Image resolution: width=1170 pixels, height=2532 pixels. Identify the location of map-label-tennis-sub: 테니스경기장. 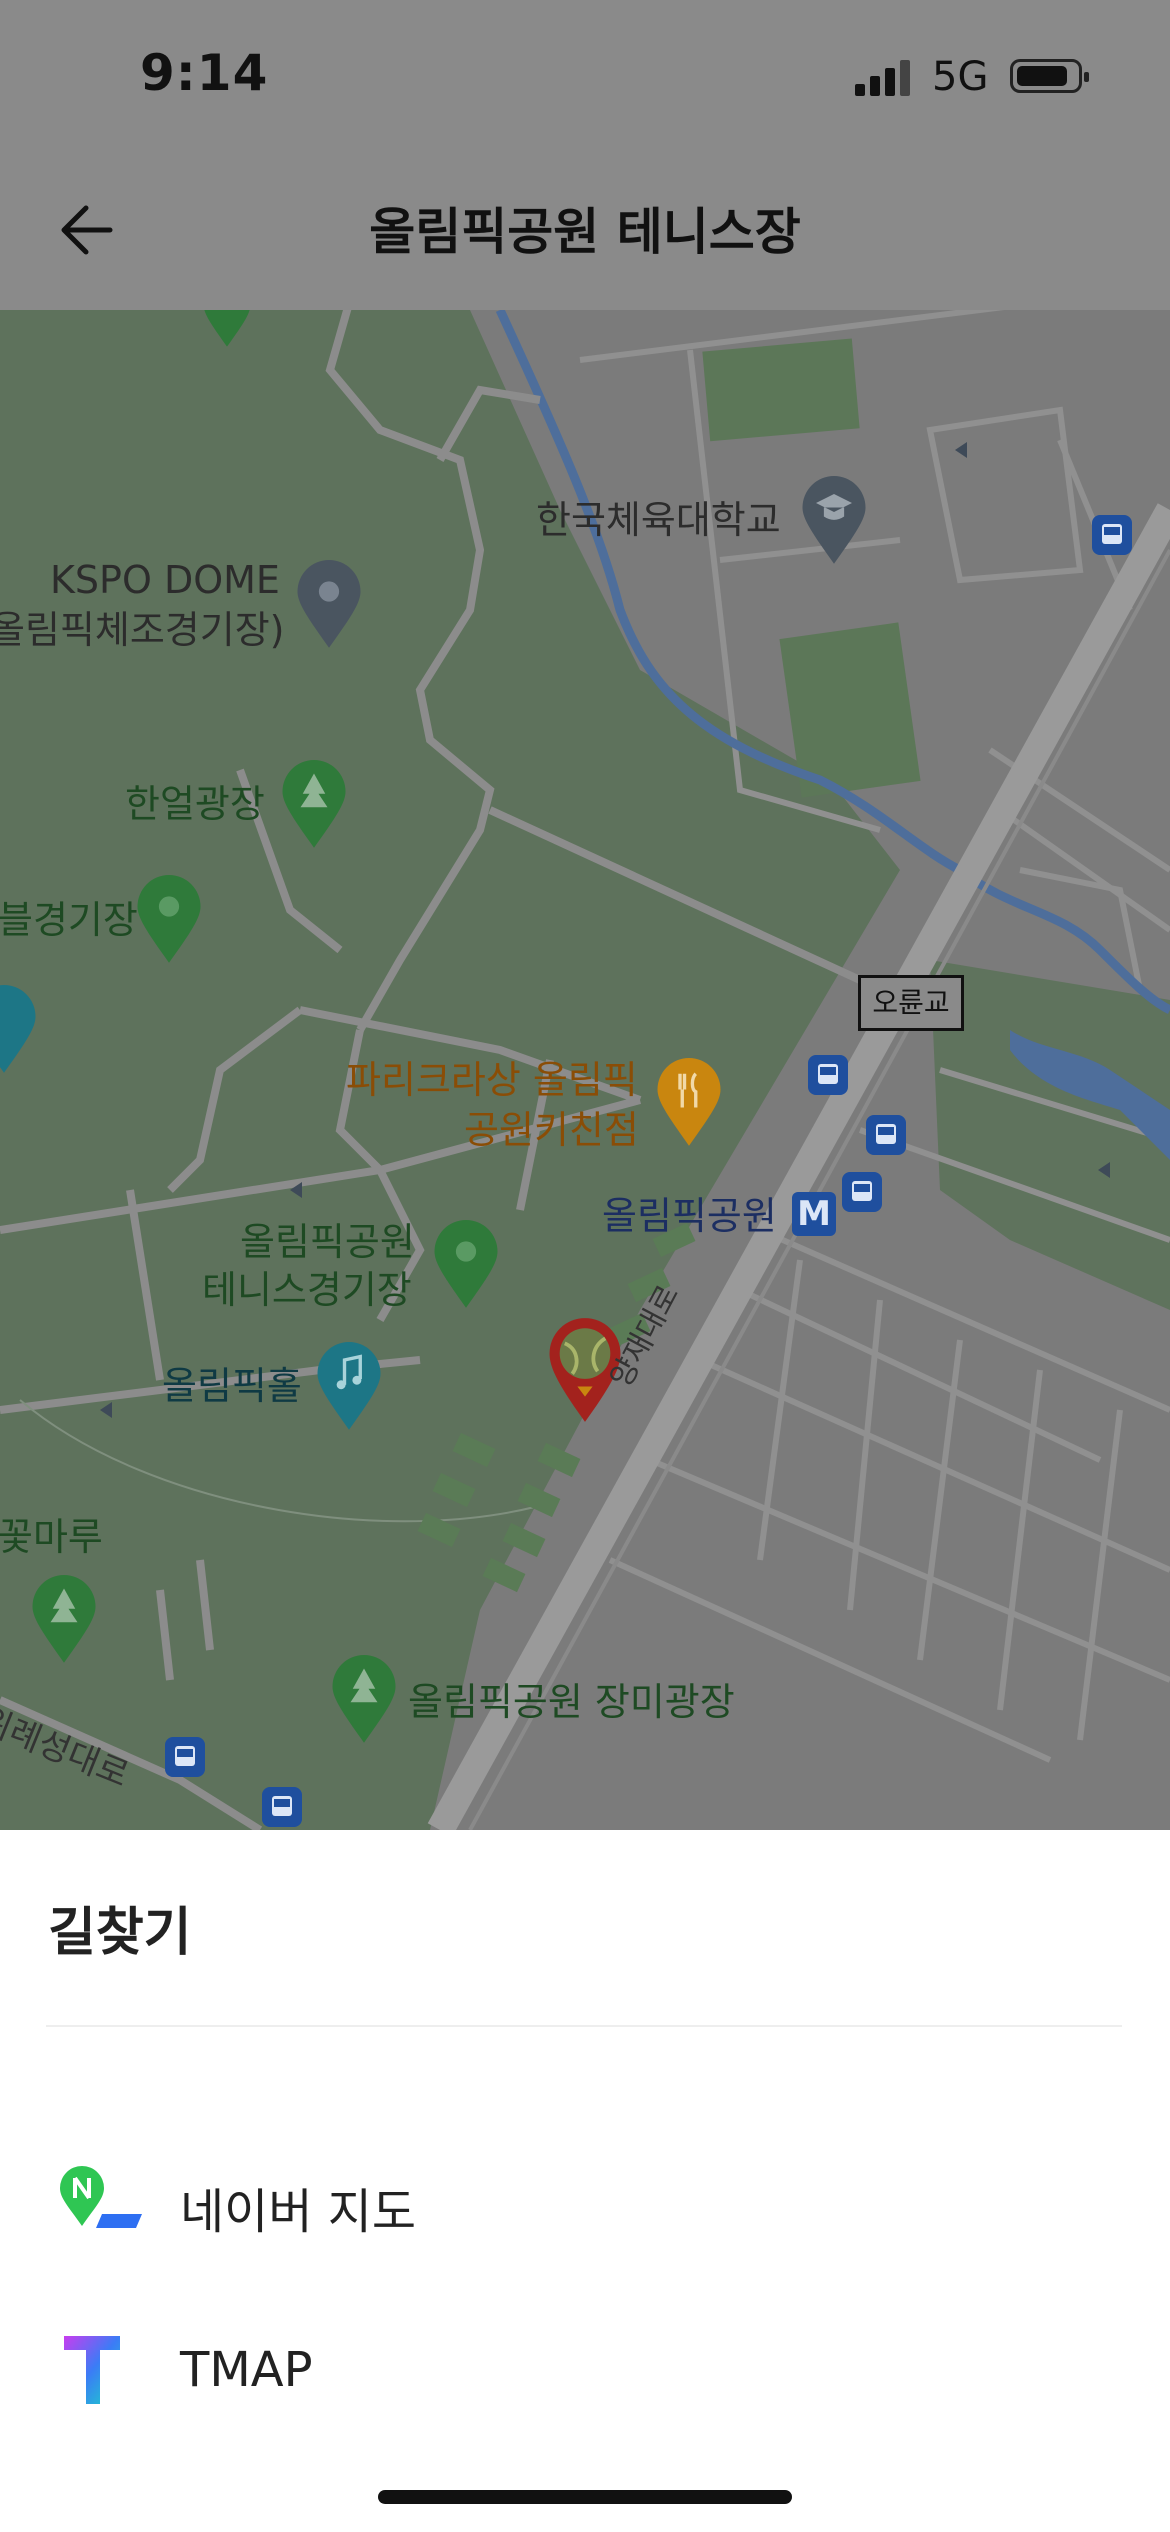
(307, 1290).